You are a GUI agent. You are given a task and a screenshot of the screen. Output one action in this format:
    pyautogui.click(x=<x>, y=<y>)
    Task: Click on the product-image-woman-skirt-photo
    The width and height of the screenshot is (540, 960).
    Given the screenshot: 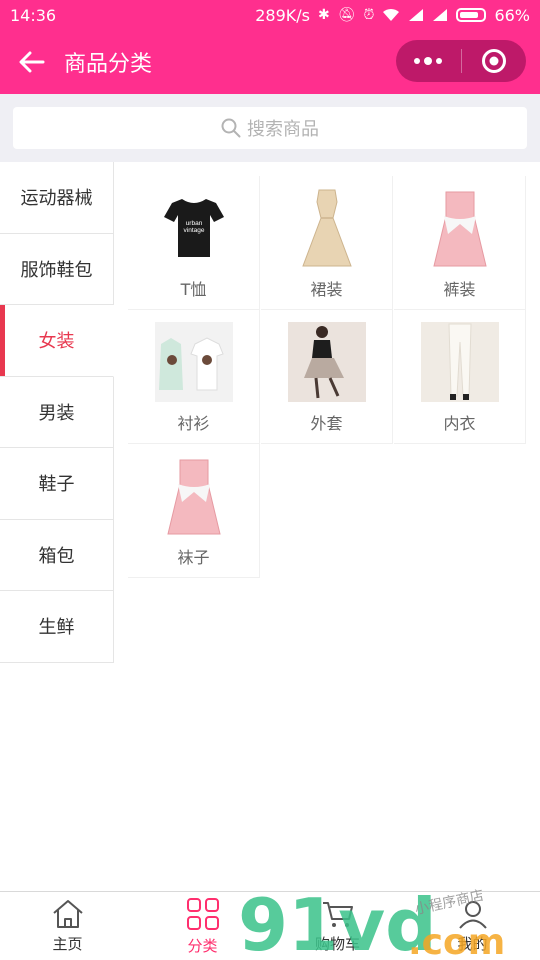 What is the action you would take?
    pyautogui.click(x=326, y=362)
    